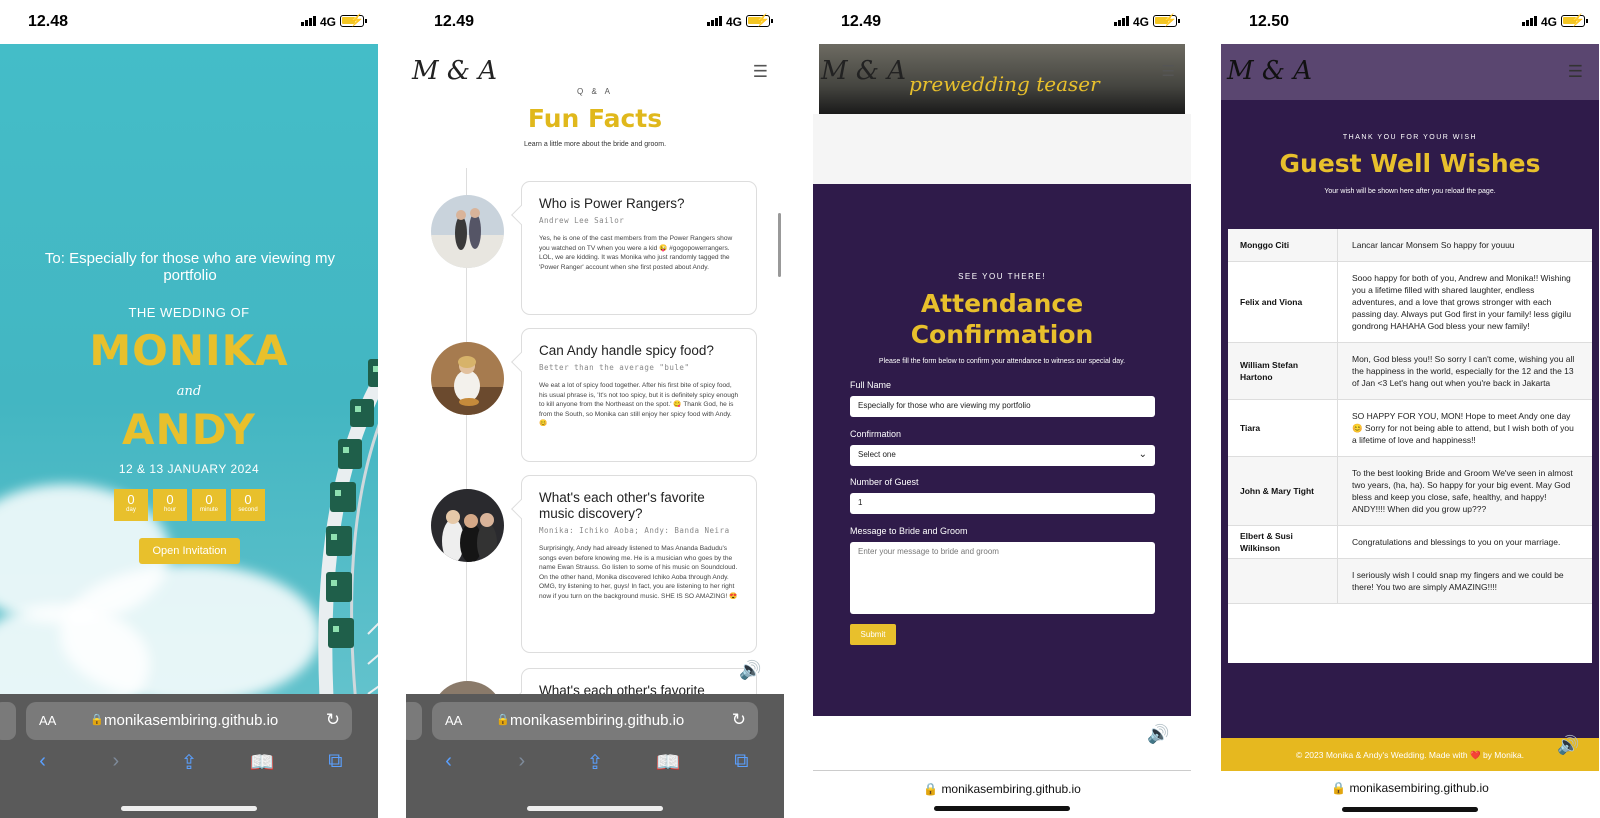 The height and width of the screenshot is (818, 1600). What do you see at coordinates (1283, 542) in the screenshot?
I see `wish-author: Elbert & Susi Wilkinson` at bounding box center [1283, 542].